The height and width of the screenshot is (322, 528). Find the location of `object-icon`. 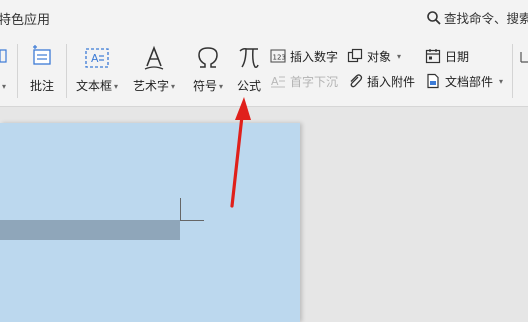

object-icon is located at coordinates (355, 55).